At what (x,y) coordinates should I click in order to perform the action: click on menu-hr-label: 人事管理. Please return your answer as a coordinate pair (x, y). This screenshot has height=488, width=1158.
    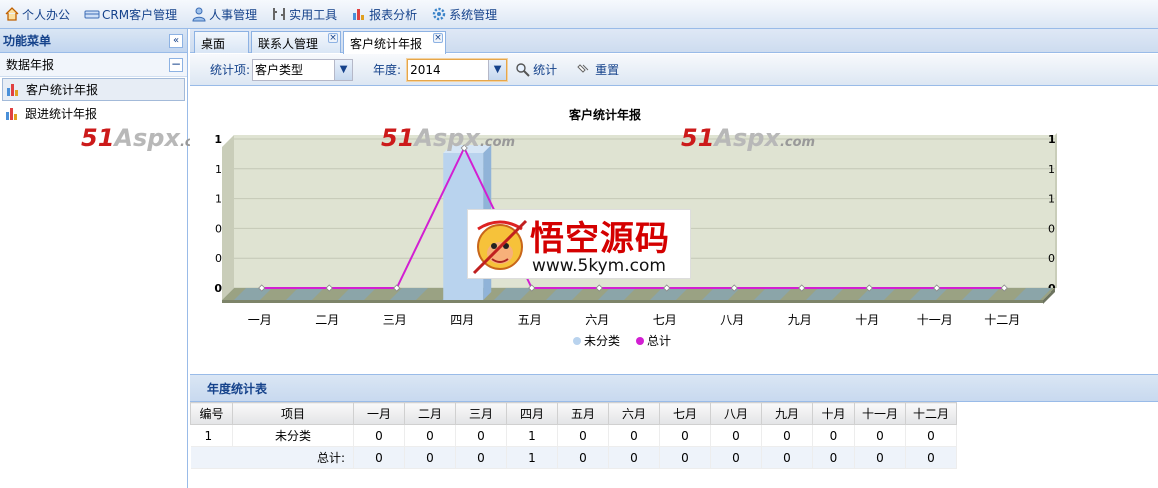
    Looking at the image, I should click on (233, 14).